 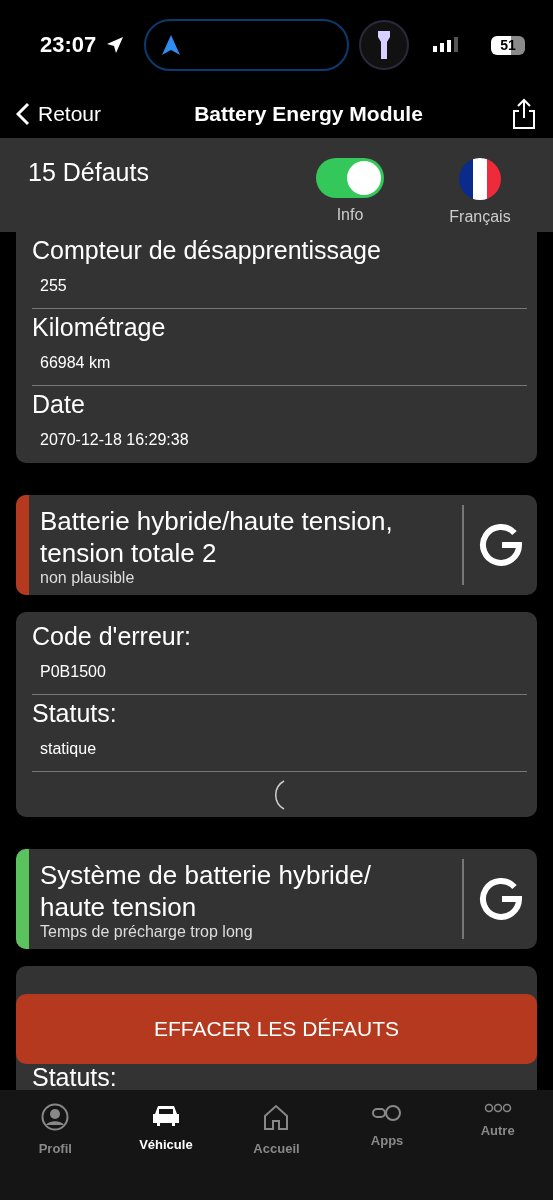 What do you see at coordinates (69, 749) in the screenshot?
I see `field-value: statique` at bounding box center [69, 749].